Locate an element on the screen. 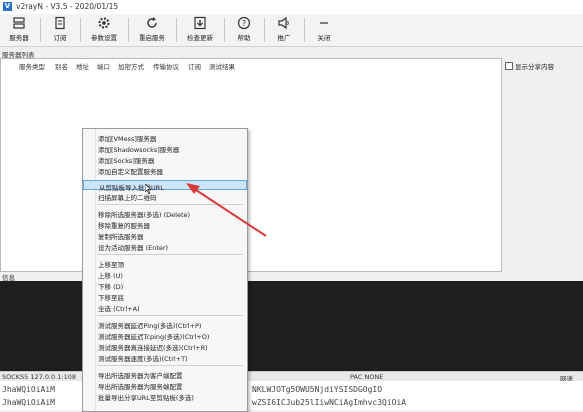  annotation-arrow-line is located at coordinates (231, 213).